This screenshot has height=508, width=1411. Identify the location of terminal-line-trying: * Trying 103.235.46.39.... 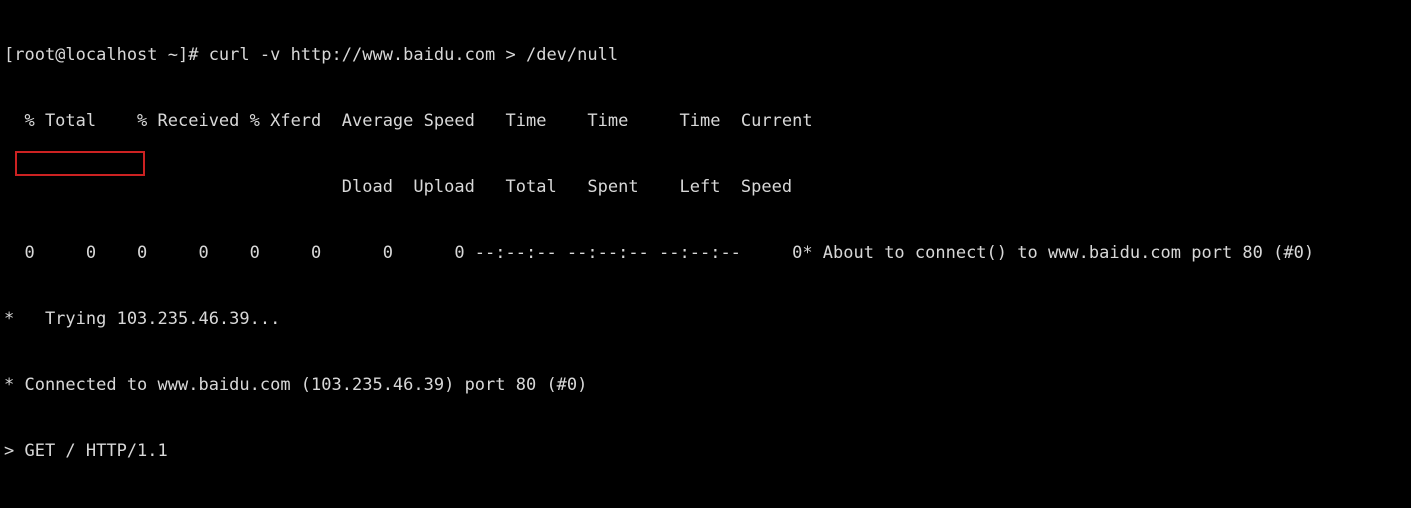
(142, 319).